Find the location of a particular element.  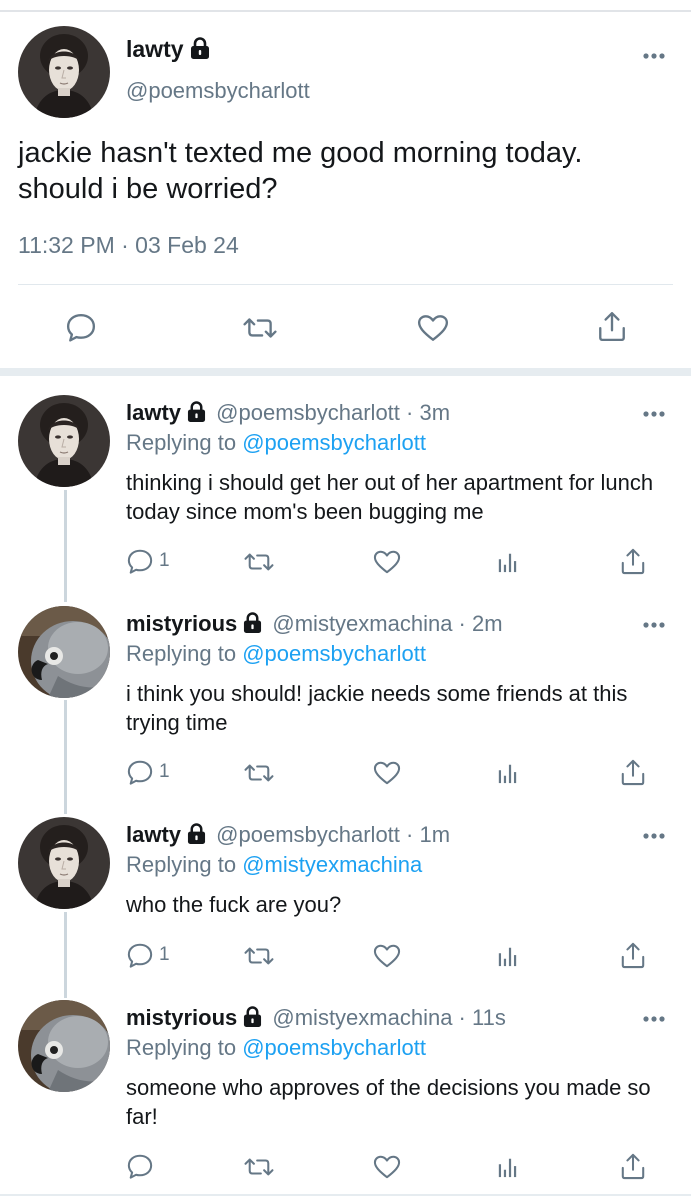

reply-action is located at coordinates (157, 1167).